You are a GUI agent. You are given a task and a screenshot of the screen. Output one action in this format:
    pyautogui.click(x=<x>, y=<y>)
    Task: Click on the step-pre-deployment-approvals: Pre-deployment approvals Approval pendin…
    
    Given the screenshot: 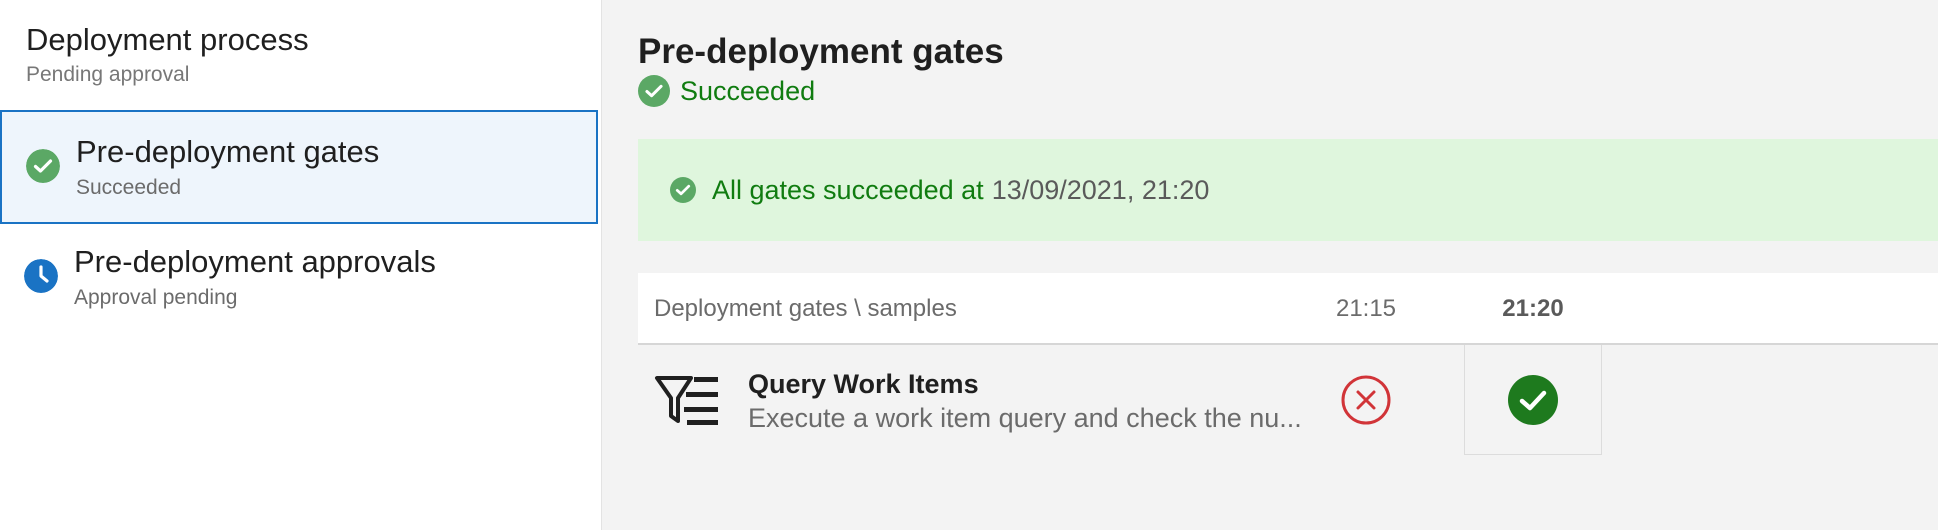 What is the action you would take?
    pyautogui.click(x=299, y=279)
    